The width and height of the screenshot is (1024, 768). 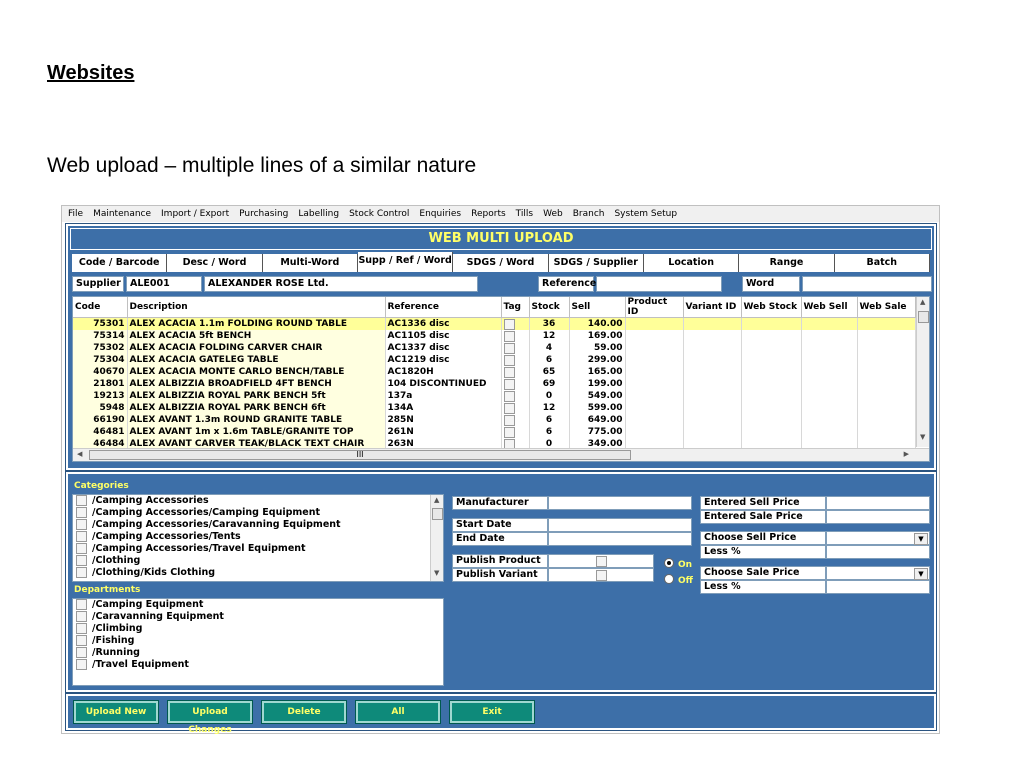 I want to click on categories-scrollbar: ▲ ▼, so click(x=436, y=538).